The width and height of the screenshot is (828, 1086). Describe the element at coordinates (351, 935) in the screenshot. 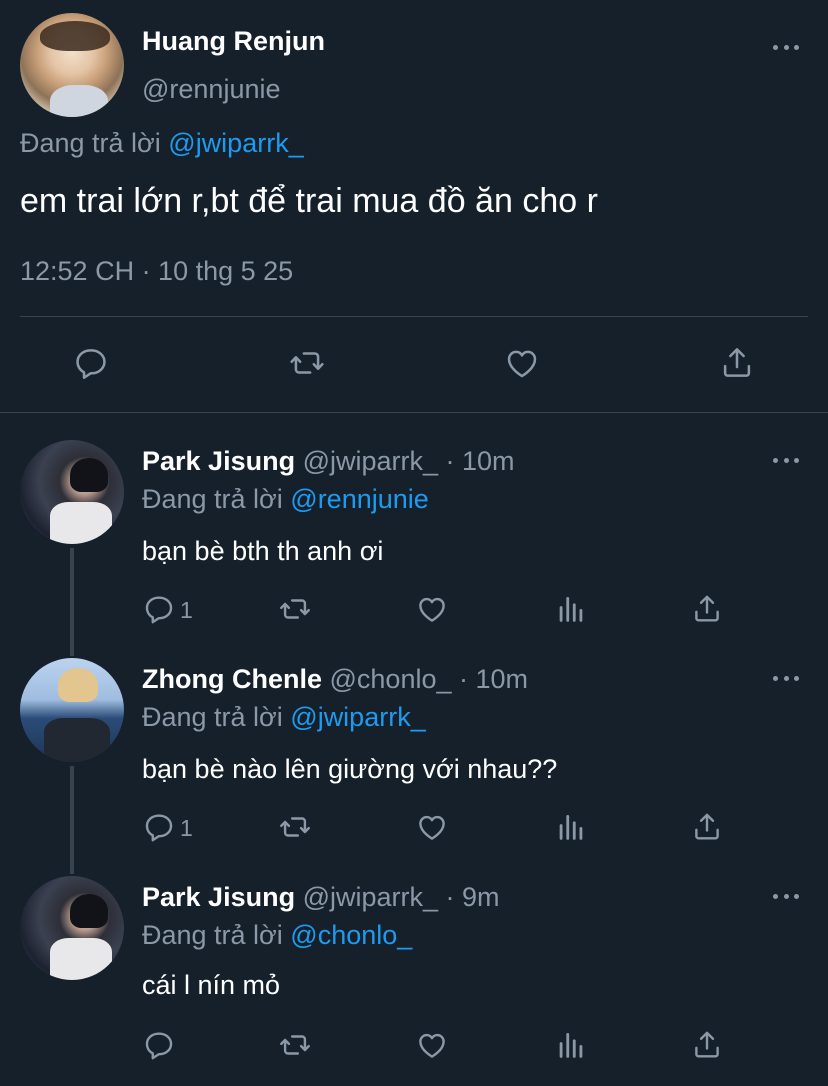

I see `replying-to-link: @chonlo_` at that location.